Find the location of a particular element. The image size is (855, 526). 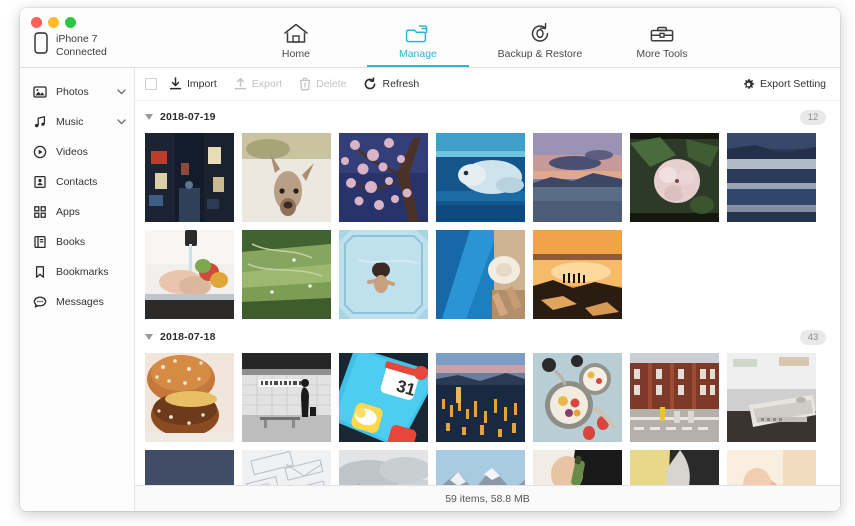

device-text: iPhone 7 Connected is located at coordinates (81, 46).